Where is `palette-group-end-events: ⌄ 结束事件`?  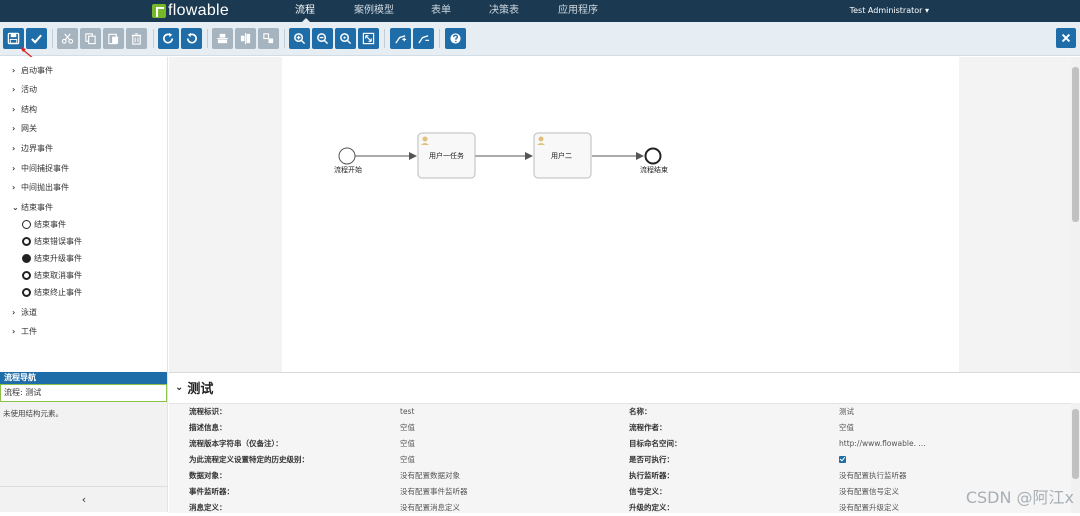 palette-group-end-events: ⌄ 结束事件 is located at coordinates (32, 207).